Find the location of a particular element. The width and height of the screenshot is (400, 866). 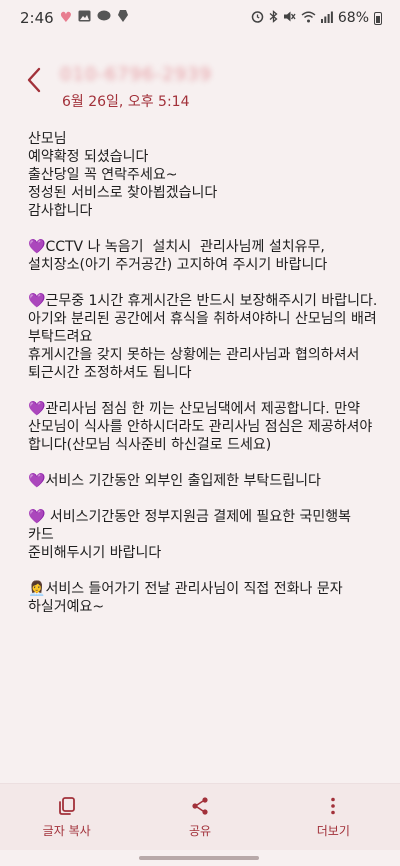

share-label: 공유 is located at coordinates (200, 830).